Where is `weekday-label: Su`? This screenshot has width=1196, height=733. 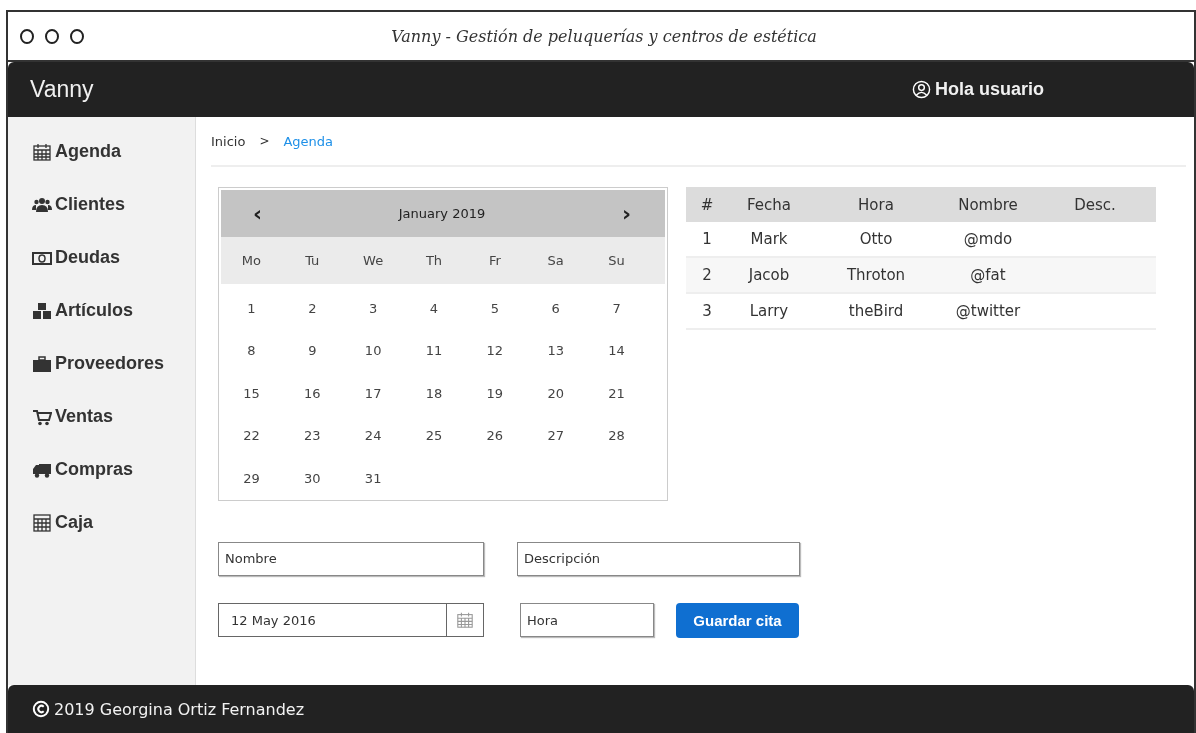
weekday-label: Su is located at coordinates (616, 260).